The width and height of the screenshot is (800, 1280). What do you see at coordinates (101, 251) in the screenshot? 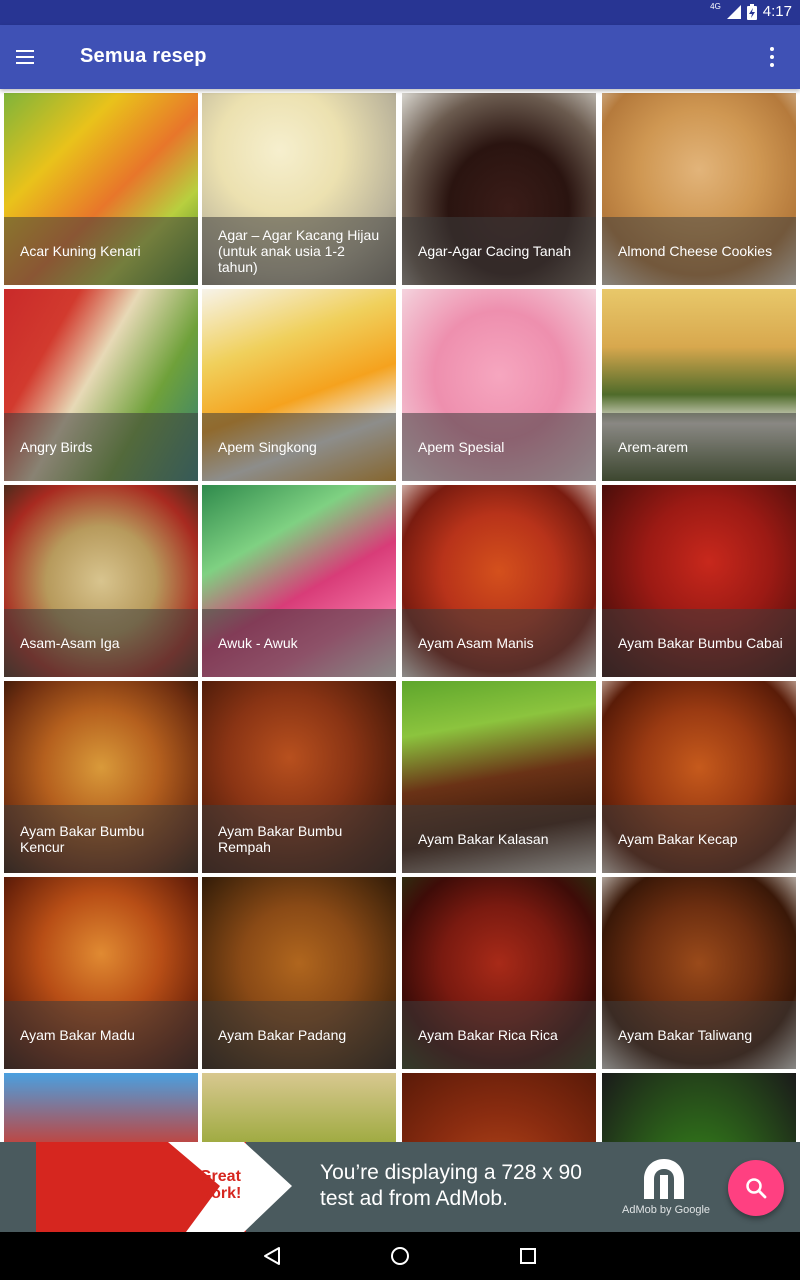
I see `recipe-label: Acar Kuning Kenari` at bounding box center [101, 251].